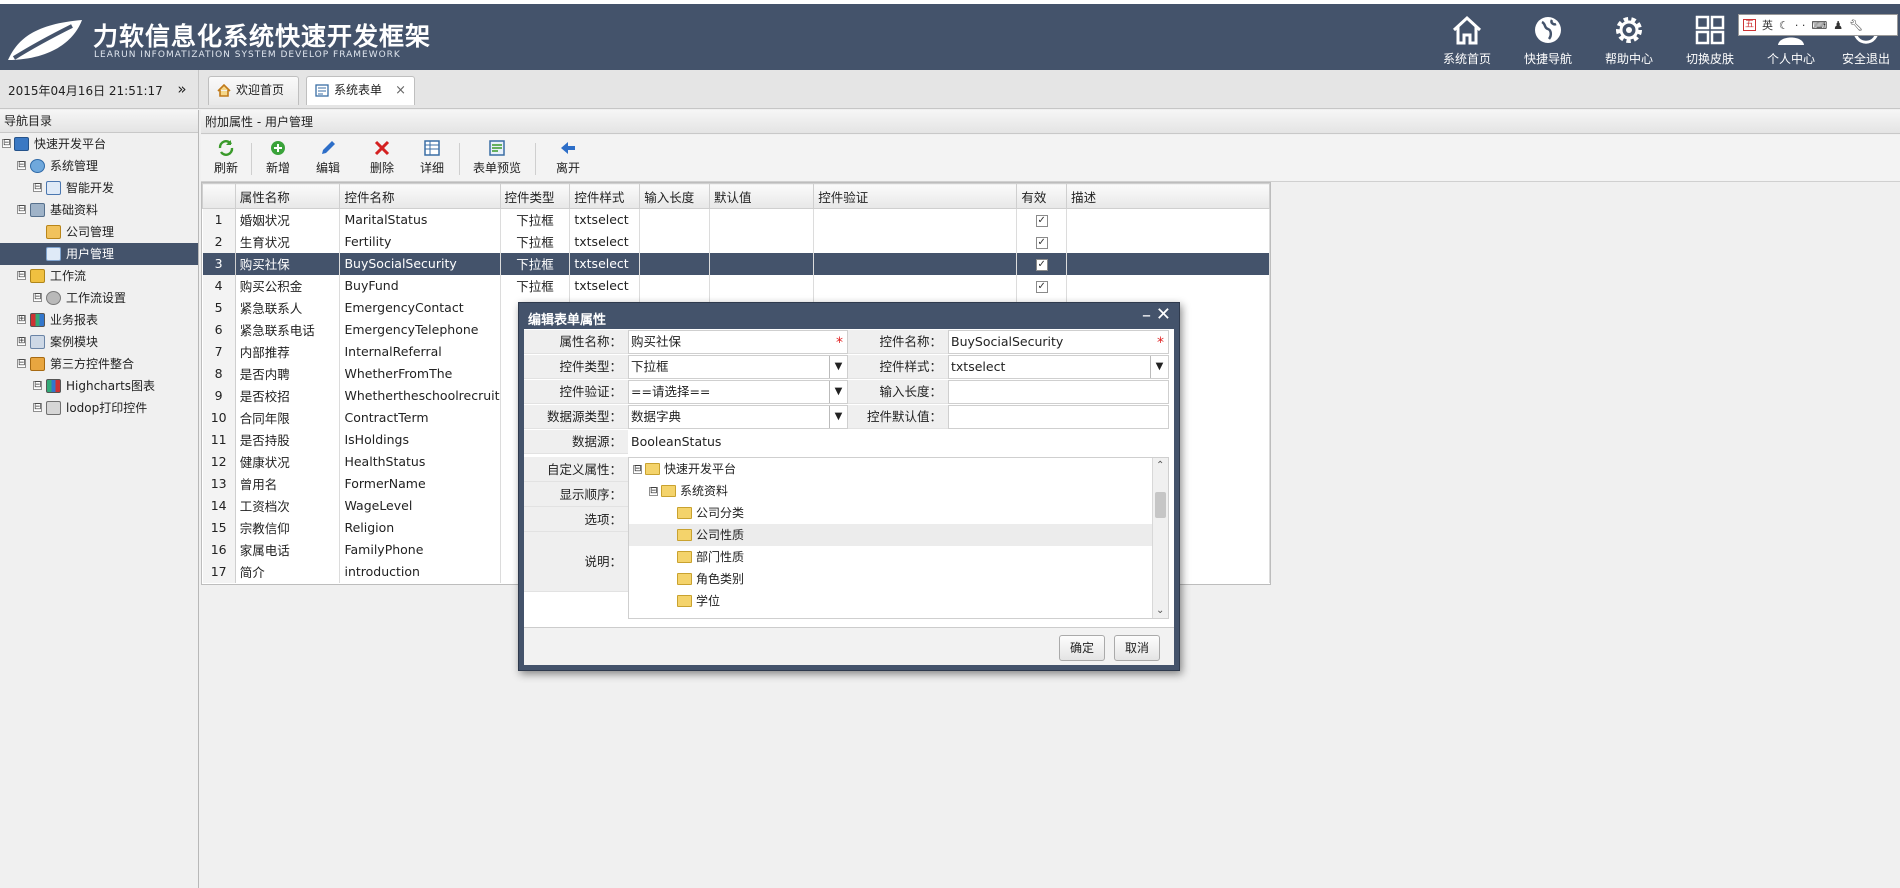 The width and height of the screenshot is (1900, 888). What do you see at coordinates (400, 90) in the screenshot?
I see `close-icon: ×` at bounding box center [400, 90].